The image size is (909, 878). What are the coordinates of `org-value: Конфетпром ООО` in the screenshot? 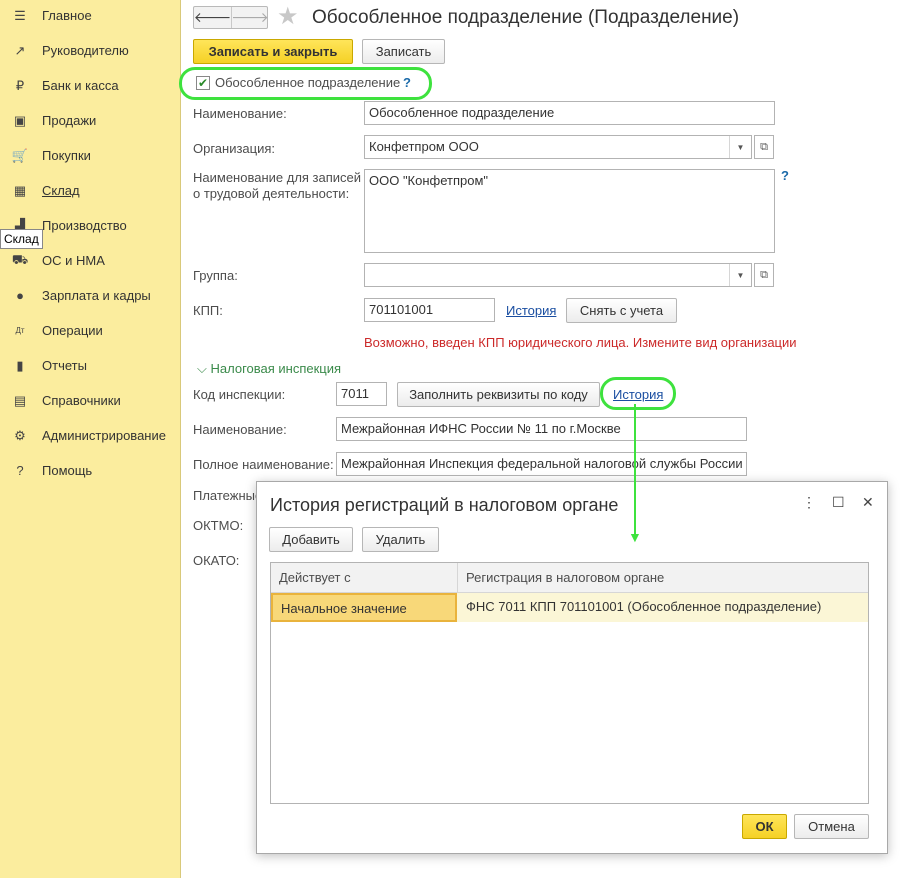 It's located at (424, 146).